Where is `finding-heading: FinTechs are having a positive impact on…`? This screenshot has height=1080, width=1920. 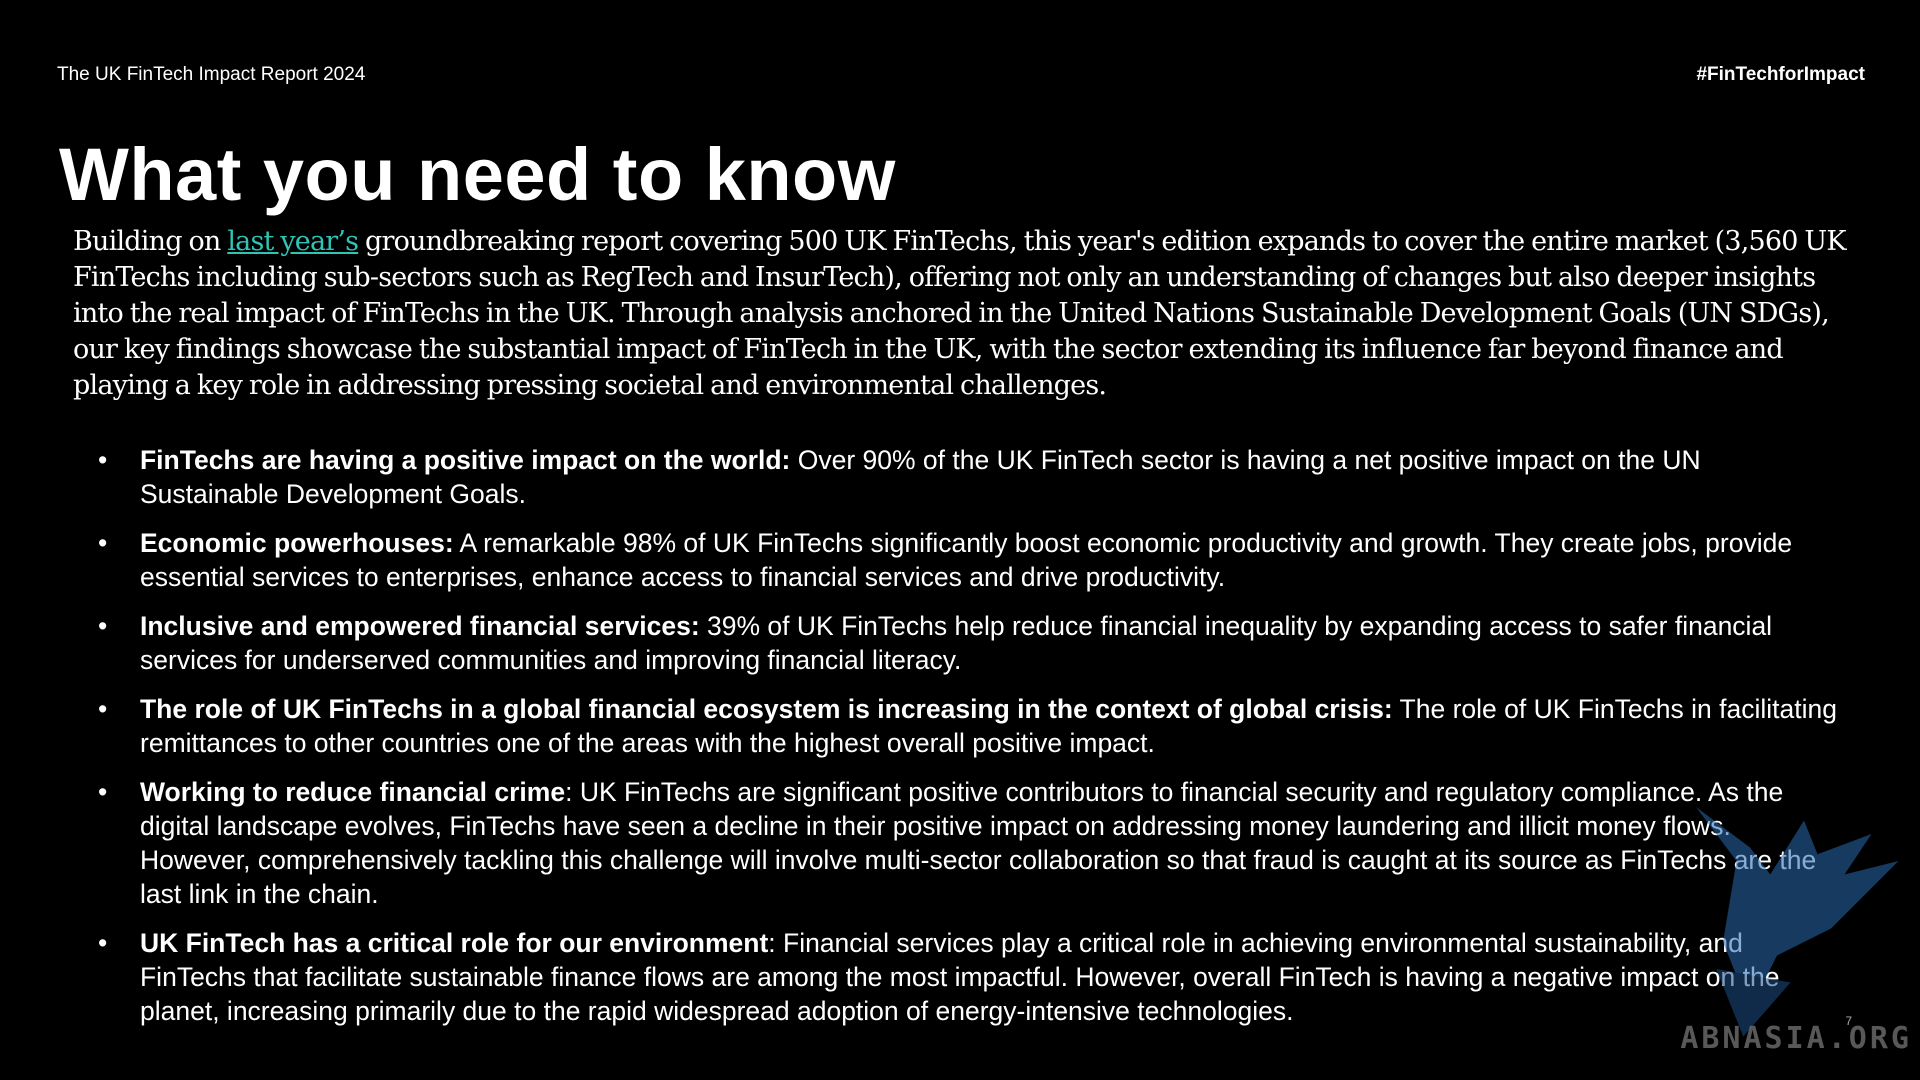
finding-heading: FinTechs are having a positive impact on… is located at coordinates (465, 460).